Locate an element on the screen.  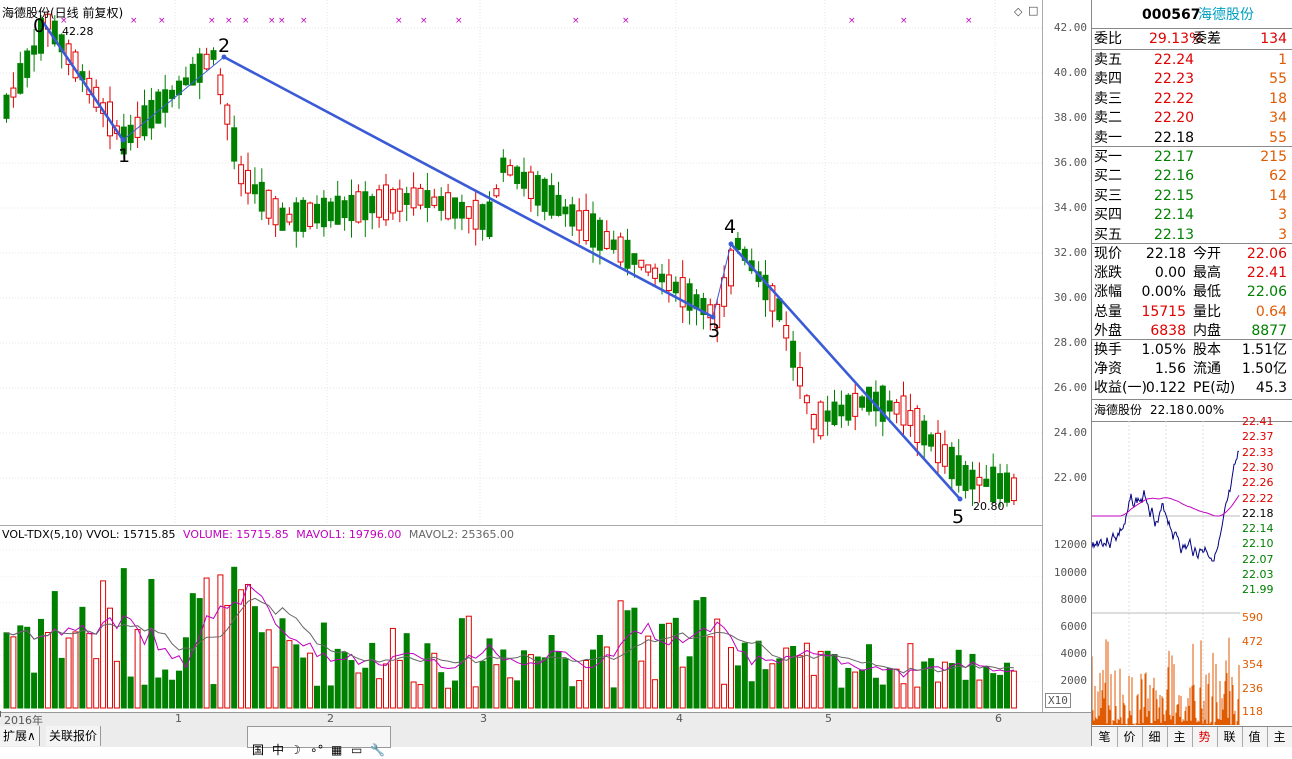
window-icon: ▭ is located at coordinates (356, 750).